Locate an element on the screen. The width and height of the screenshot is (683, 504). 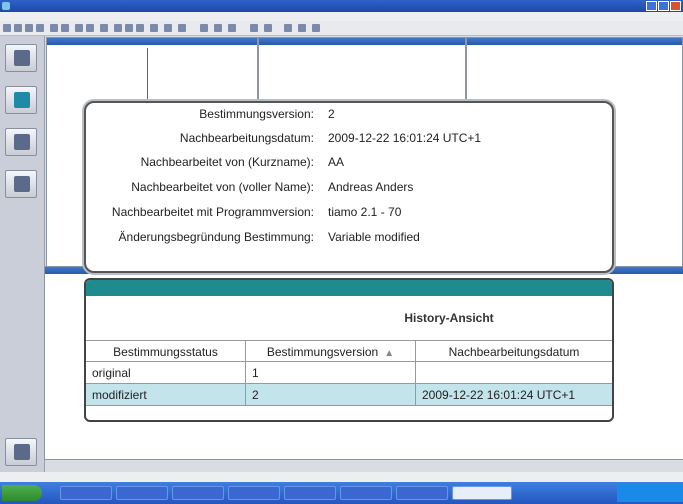
column-header-status: Bestimmungsstatus is located at coordinates (166, 352).